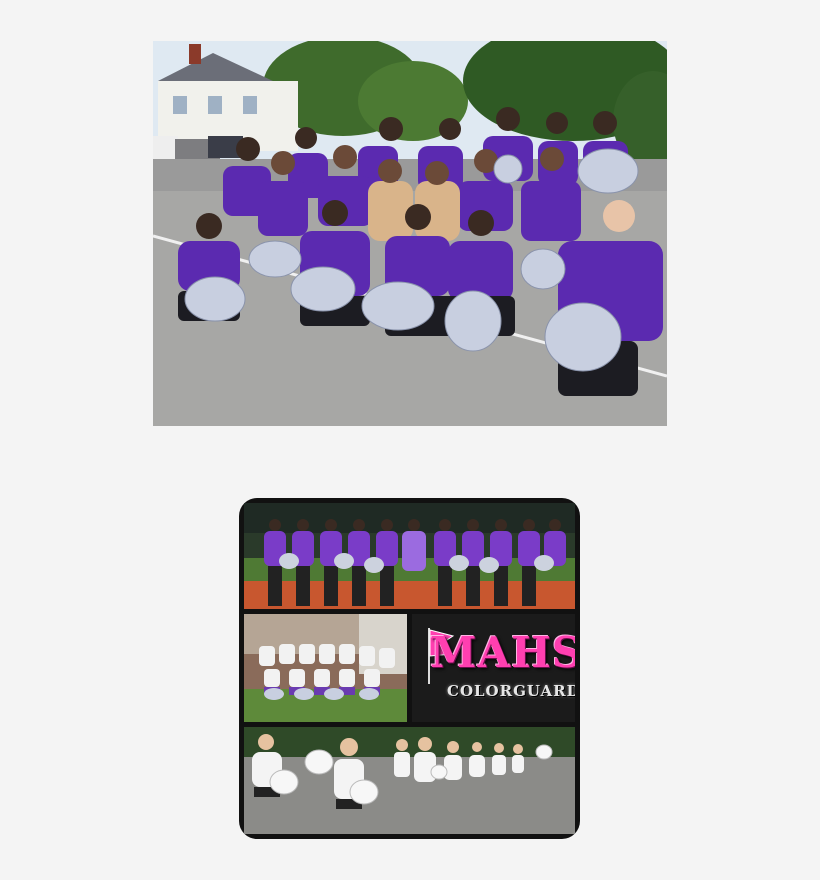 This screenshot has height=880, width=820. I want to click on colorguard-logo-tile: MAHS COLORGUARD, so click(493, 668).